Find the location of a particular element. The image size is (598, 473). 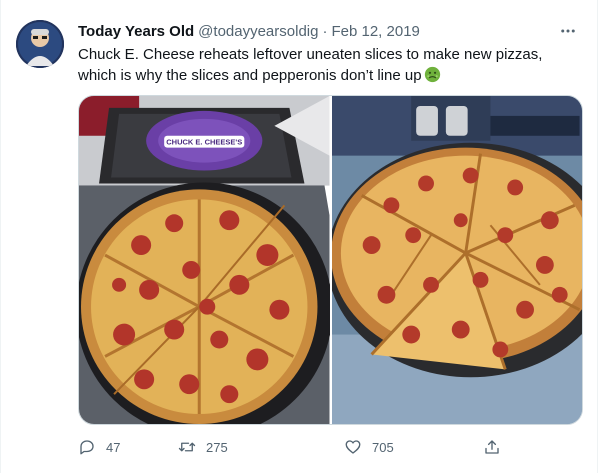

author-handle: @todayyearsoldig is located at coordinates (258, 31).